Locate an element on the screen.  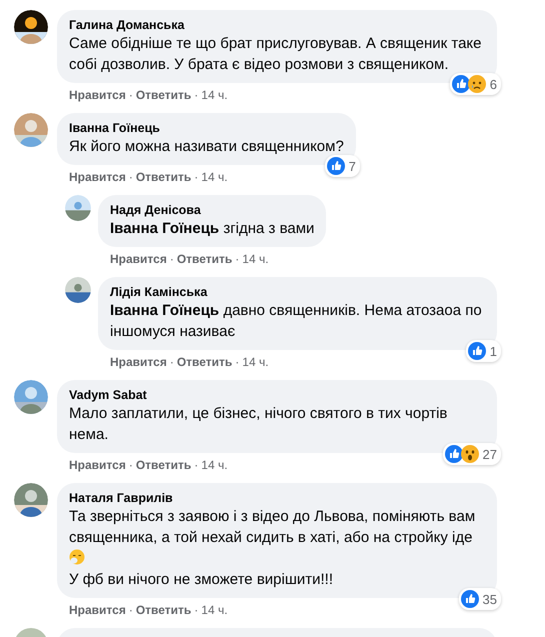
comment-text: Іванна Гоїнець давно священників. Нема атозаоа по іншомуся називає is located at coordinates (296, 321).